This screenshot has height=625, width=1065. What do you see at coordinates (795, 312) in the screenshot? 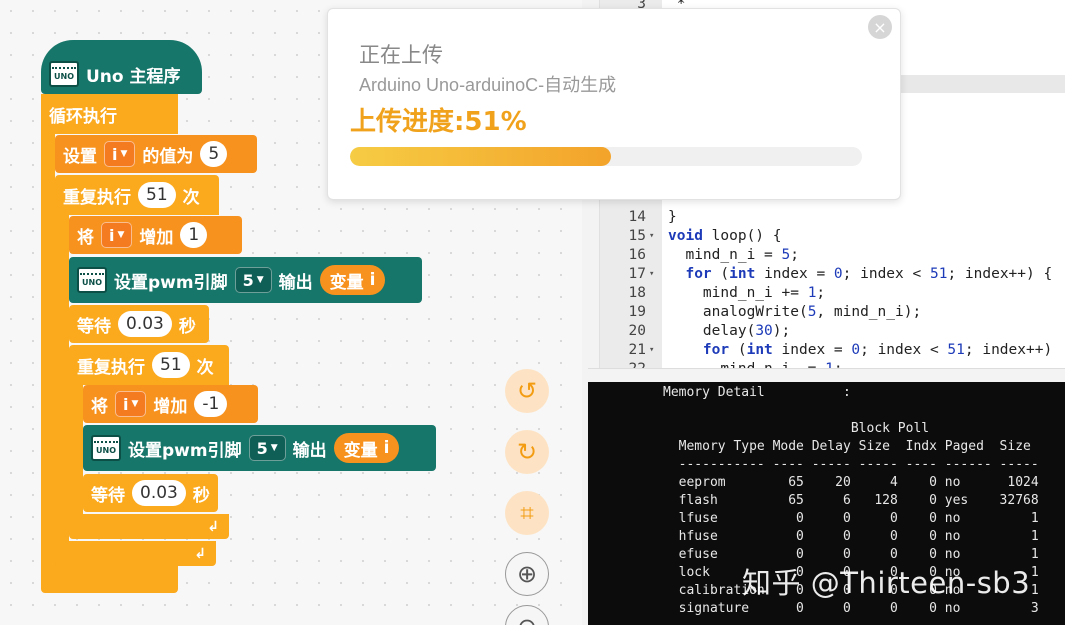
I see `code-text: analogWrite(5, mind_n_i);` at bounding box center [795, 312].